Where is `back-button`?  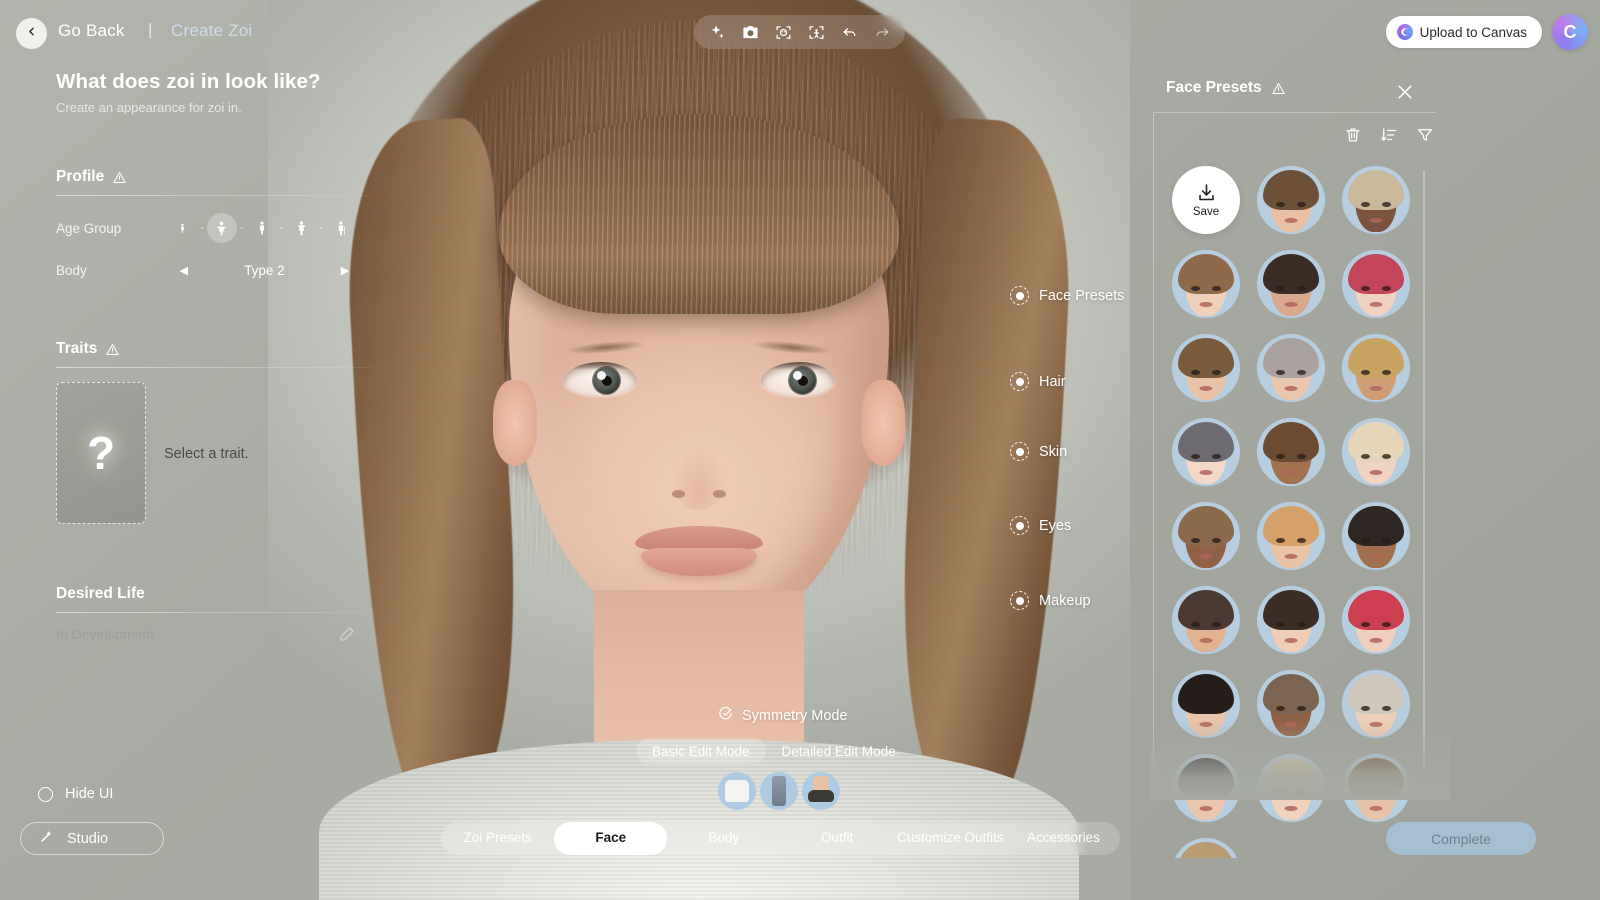
back-button is located at coordinates (31, 33).